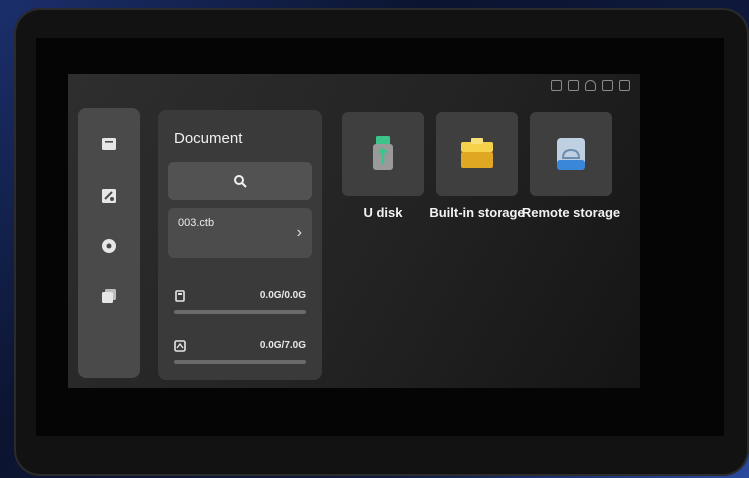 The image size is (749, 478). Describe the element at coordinates (299, 232) in the screenshot. I see `chevron-right-icon: ›` at that location.